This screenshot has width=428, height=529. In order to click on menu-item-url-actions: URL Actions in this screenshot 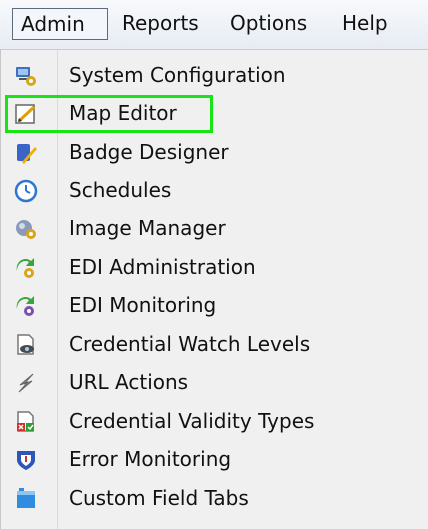, I will do `click(215, 383)`.